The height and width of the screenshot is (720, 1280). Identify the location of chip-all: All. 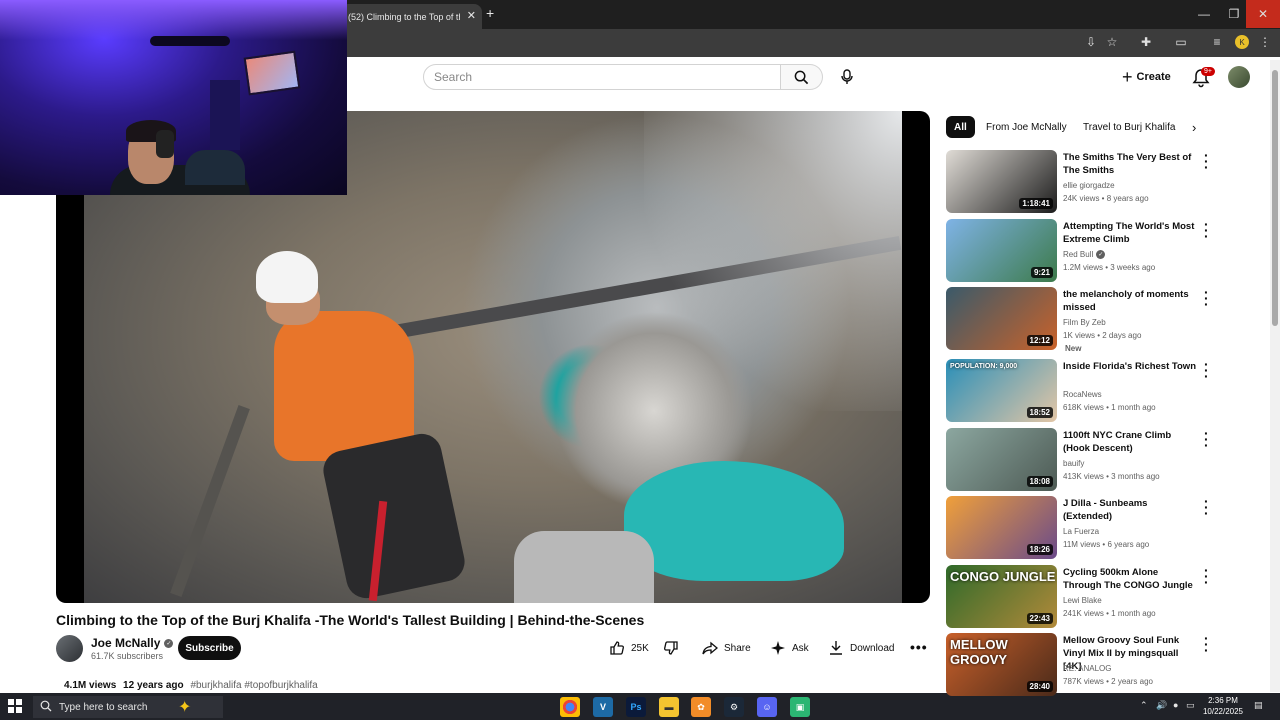
(960, 127).